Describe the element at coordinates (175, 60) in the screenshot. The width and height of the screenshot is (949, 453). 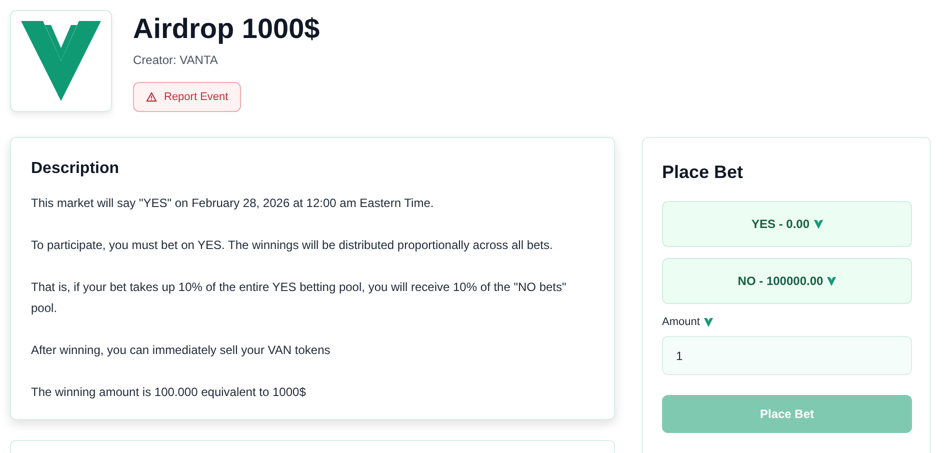
I see `creator-label: Creator: VANTA` at that location.